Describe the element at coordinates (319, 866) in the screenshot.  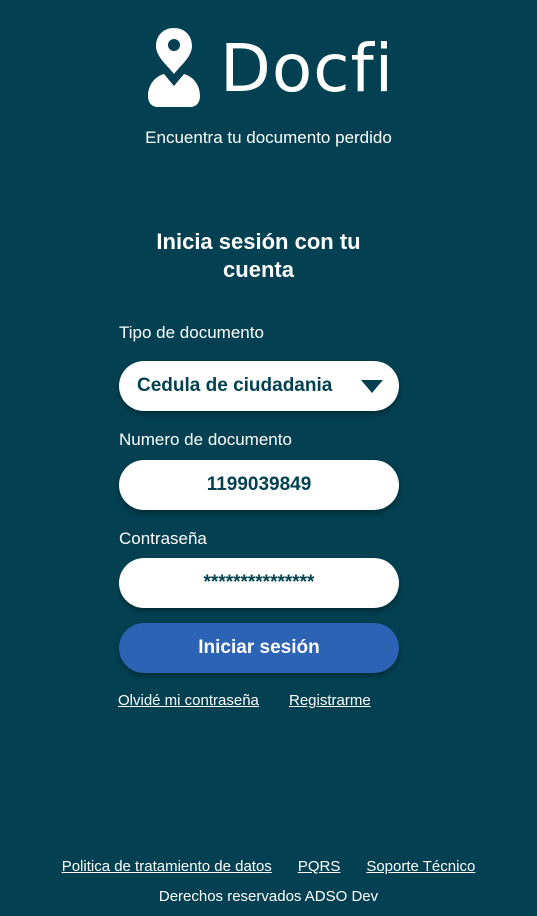
I see `pqrs-link: PQRS` at that location.